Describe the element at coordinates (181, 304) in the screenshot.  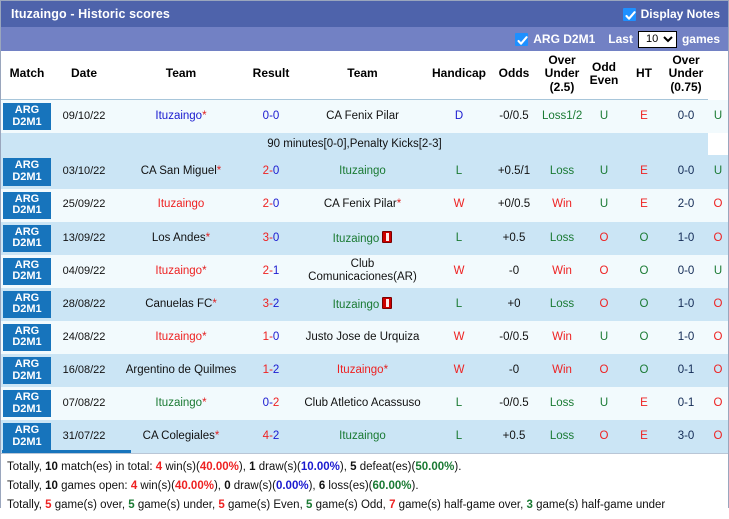
I see `cell-team-home: Canuelas FC*` at that location.